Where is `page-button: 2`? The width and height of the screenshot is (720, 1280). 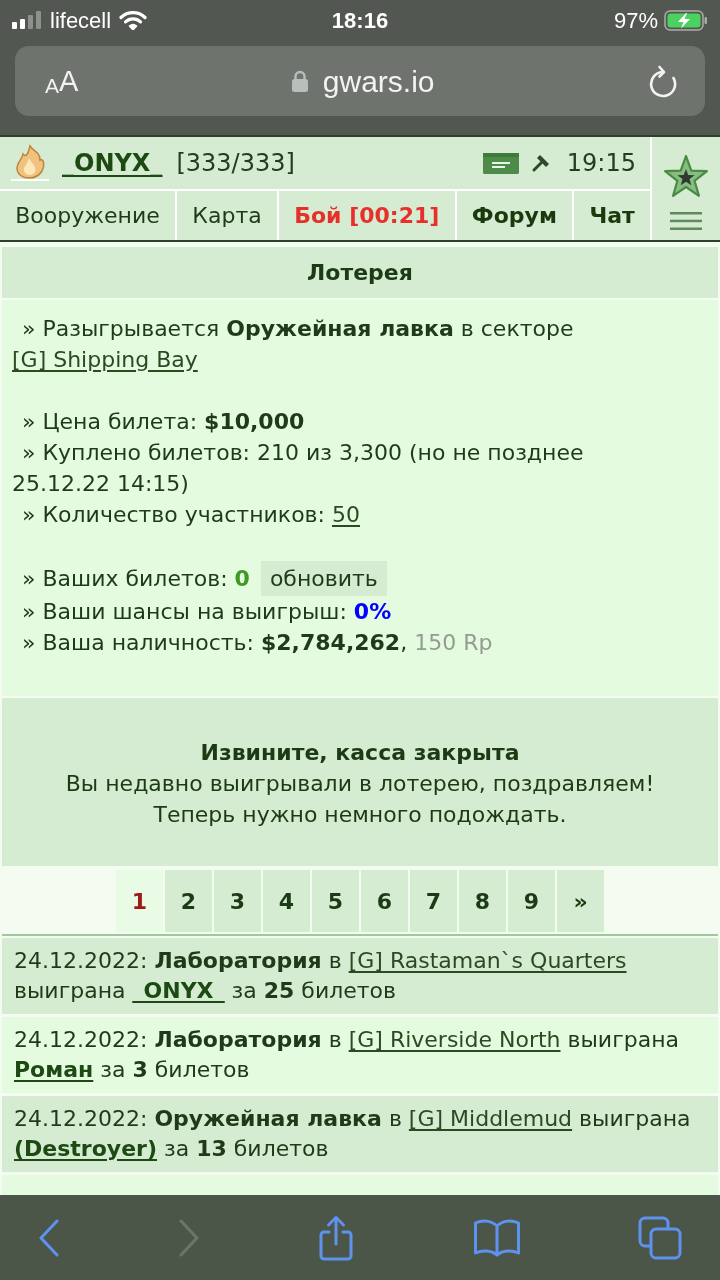 page-button: 2 is located at coordinates (188, 901).